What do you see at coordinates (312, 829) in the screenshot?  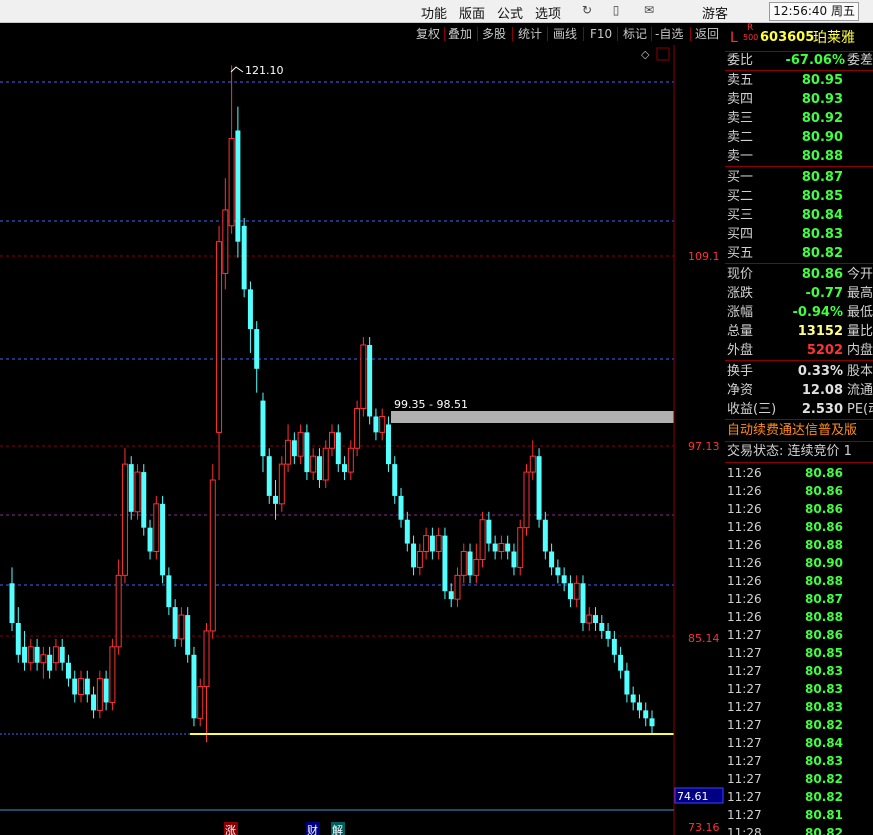 I see `marker-finance: 财` at bounding box center [312, 829].